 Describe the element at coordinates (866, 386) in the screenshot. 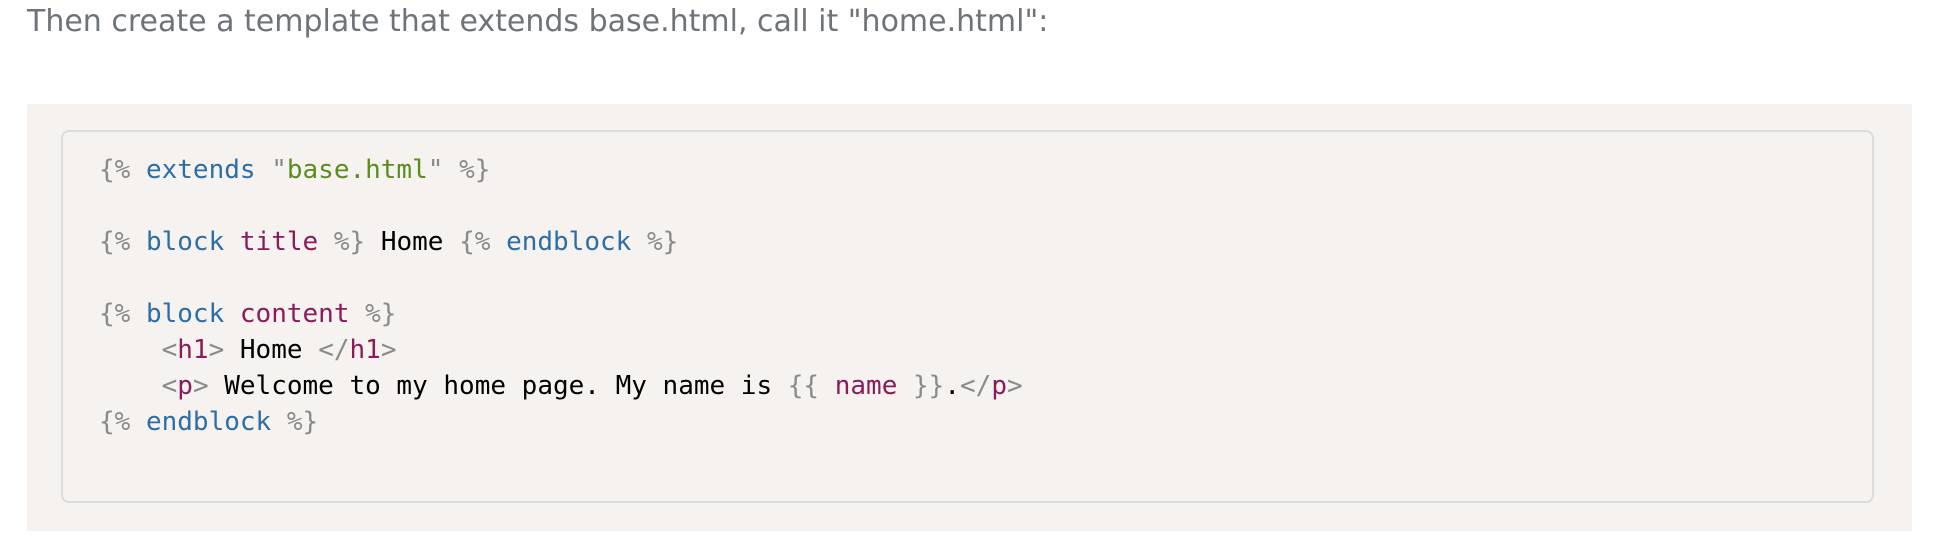

I see `variable-name: name` at that location.